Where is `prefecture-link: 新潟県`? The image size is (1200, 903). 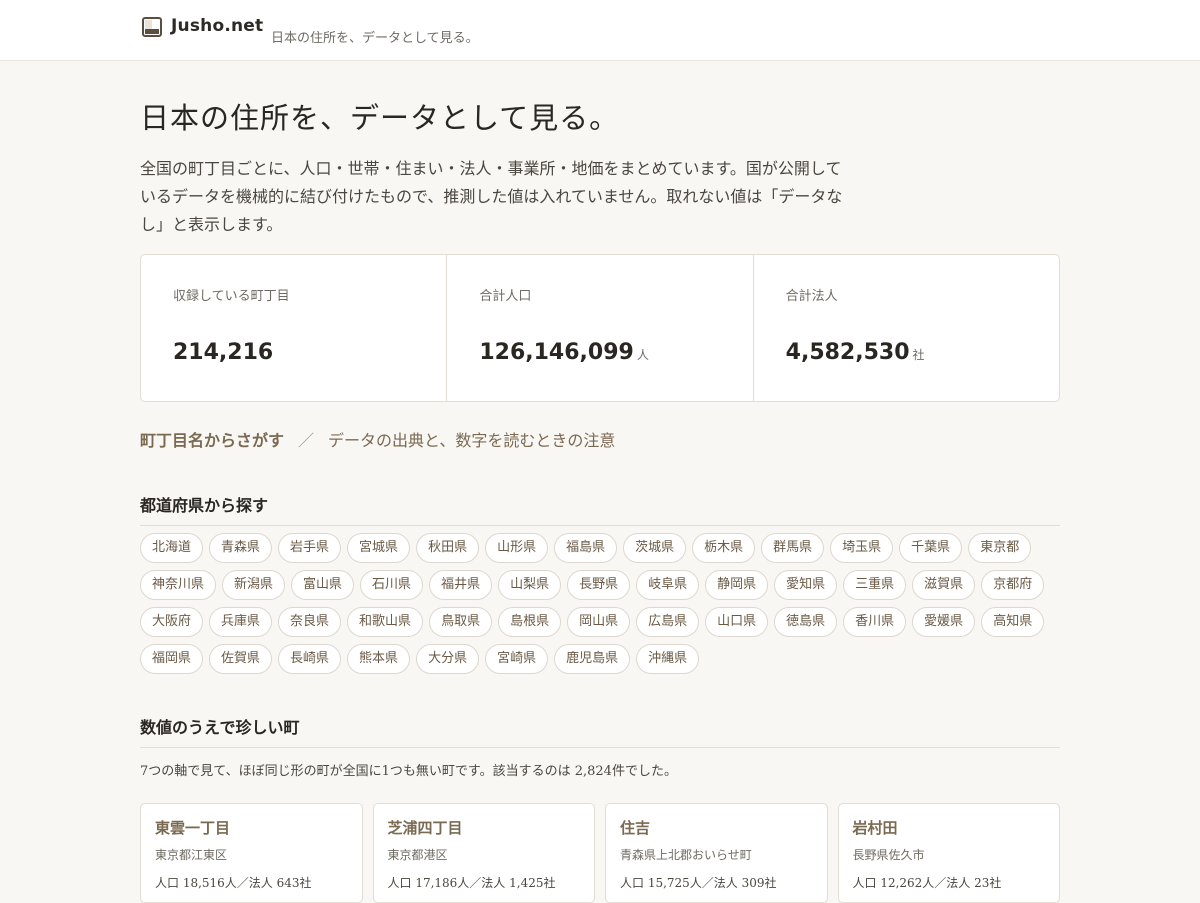
prefecture-link: 新潟県 is located at coordinates (254, 585).